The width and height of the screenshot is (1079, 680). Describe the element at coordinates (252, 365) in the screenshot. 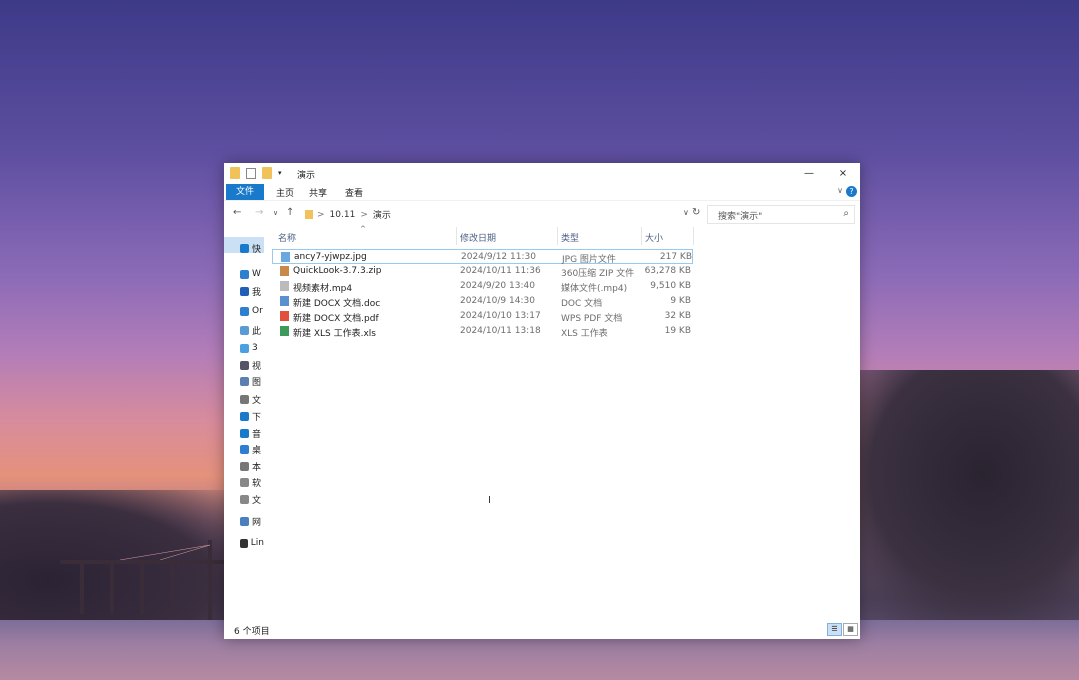

I see `sidebar-item: 视` at that location.